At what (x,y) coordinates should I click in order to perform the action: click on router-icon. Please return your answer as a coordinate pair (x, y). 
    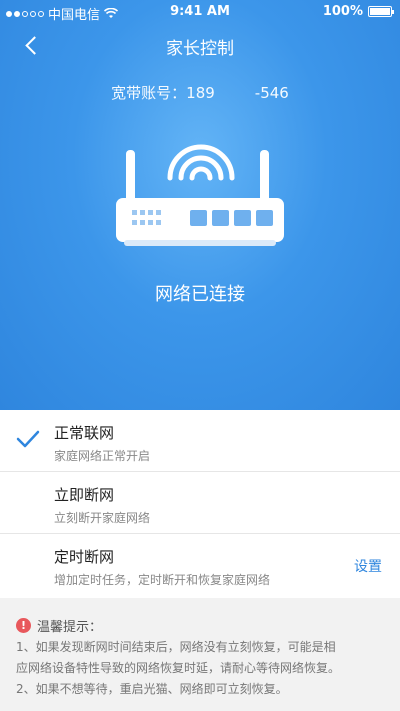
    Looking at the image, I should click on (200, 195).